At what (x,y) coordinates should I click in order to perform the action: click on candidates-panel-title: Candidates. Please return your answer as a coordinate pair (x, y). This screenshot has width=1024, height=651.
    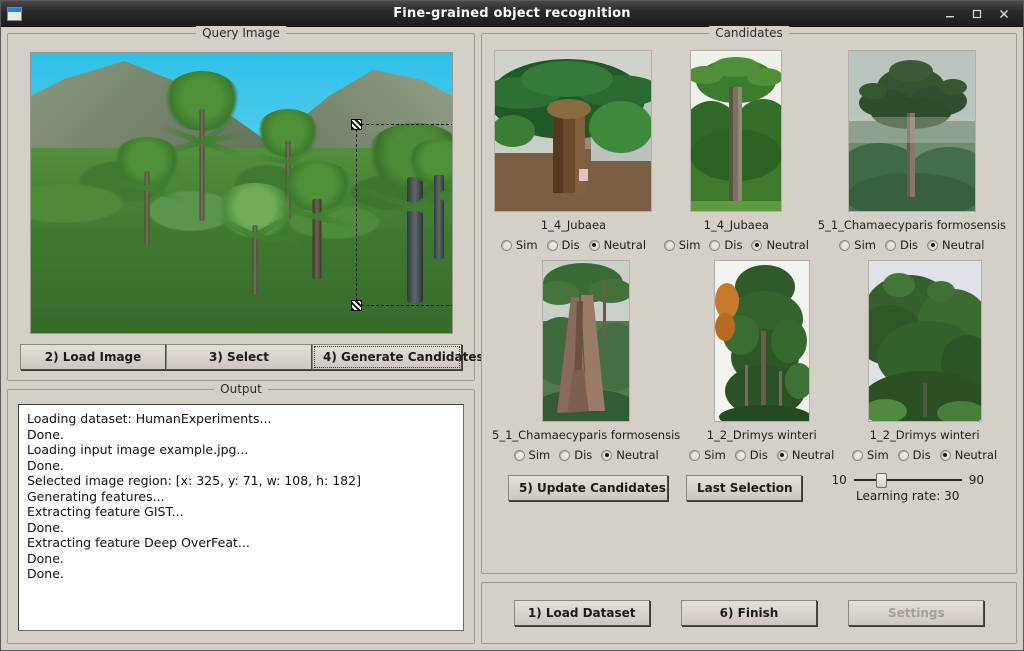
    Looking at the image, I should click on (749, 33).